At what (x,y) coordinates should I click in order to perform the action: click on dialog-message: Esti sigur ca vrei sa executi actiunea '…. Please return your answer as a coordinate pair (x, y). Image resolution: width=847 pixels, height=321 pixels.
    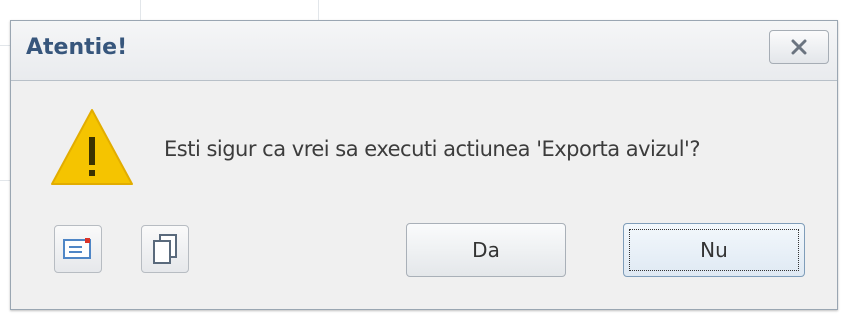
    Looking at the image, I should click on (432, 149).